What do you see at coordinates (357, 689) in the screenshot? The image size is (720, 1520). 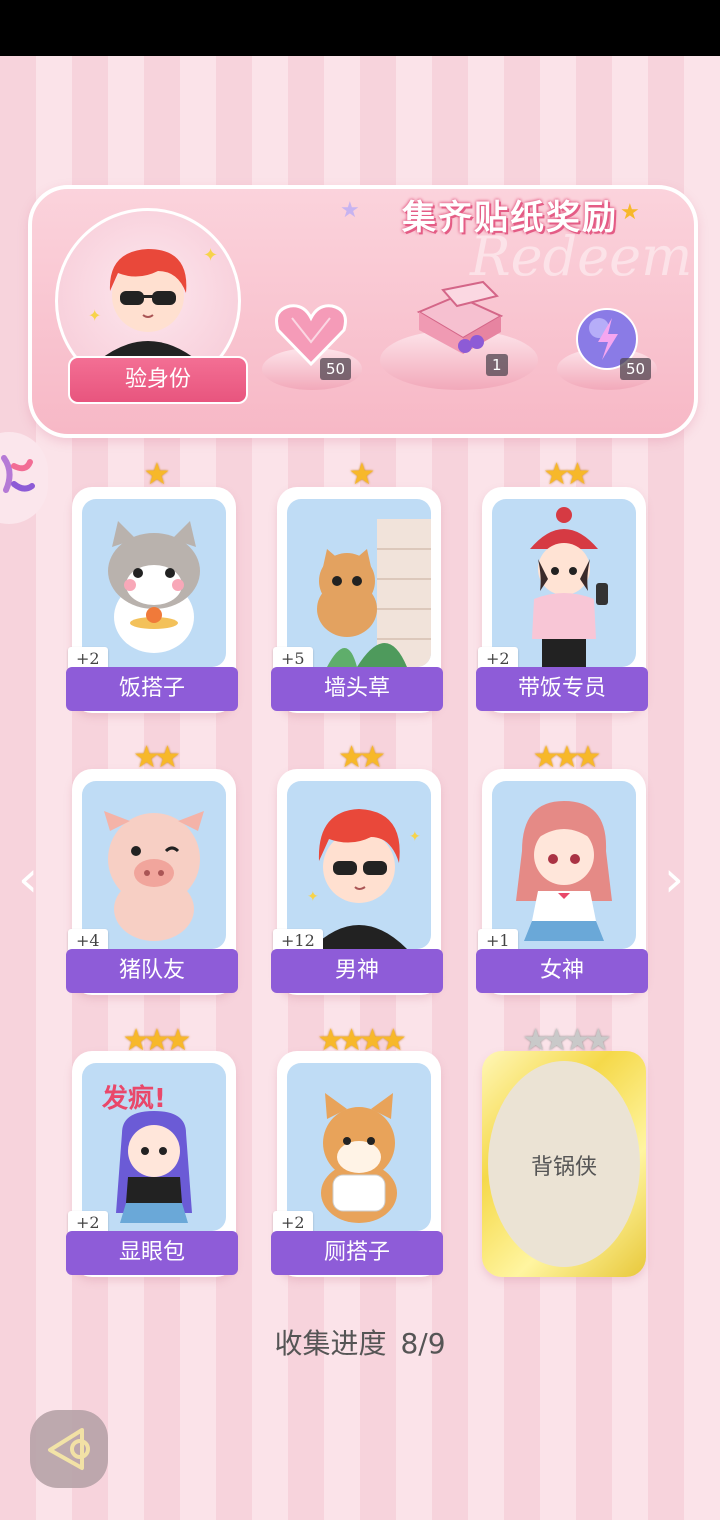 I see `card-name: 墙头草` at bounding box center [357, 689].